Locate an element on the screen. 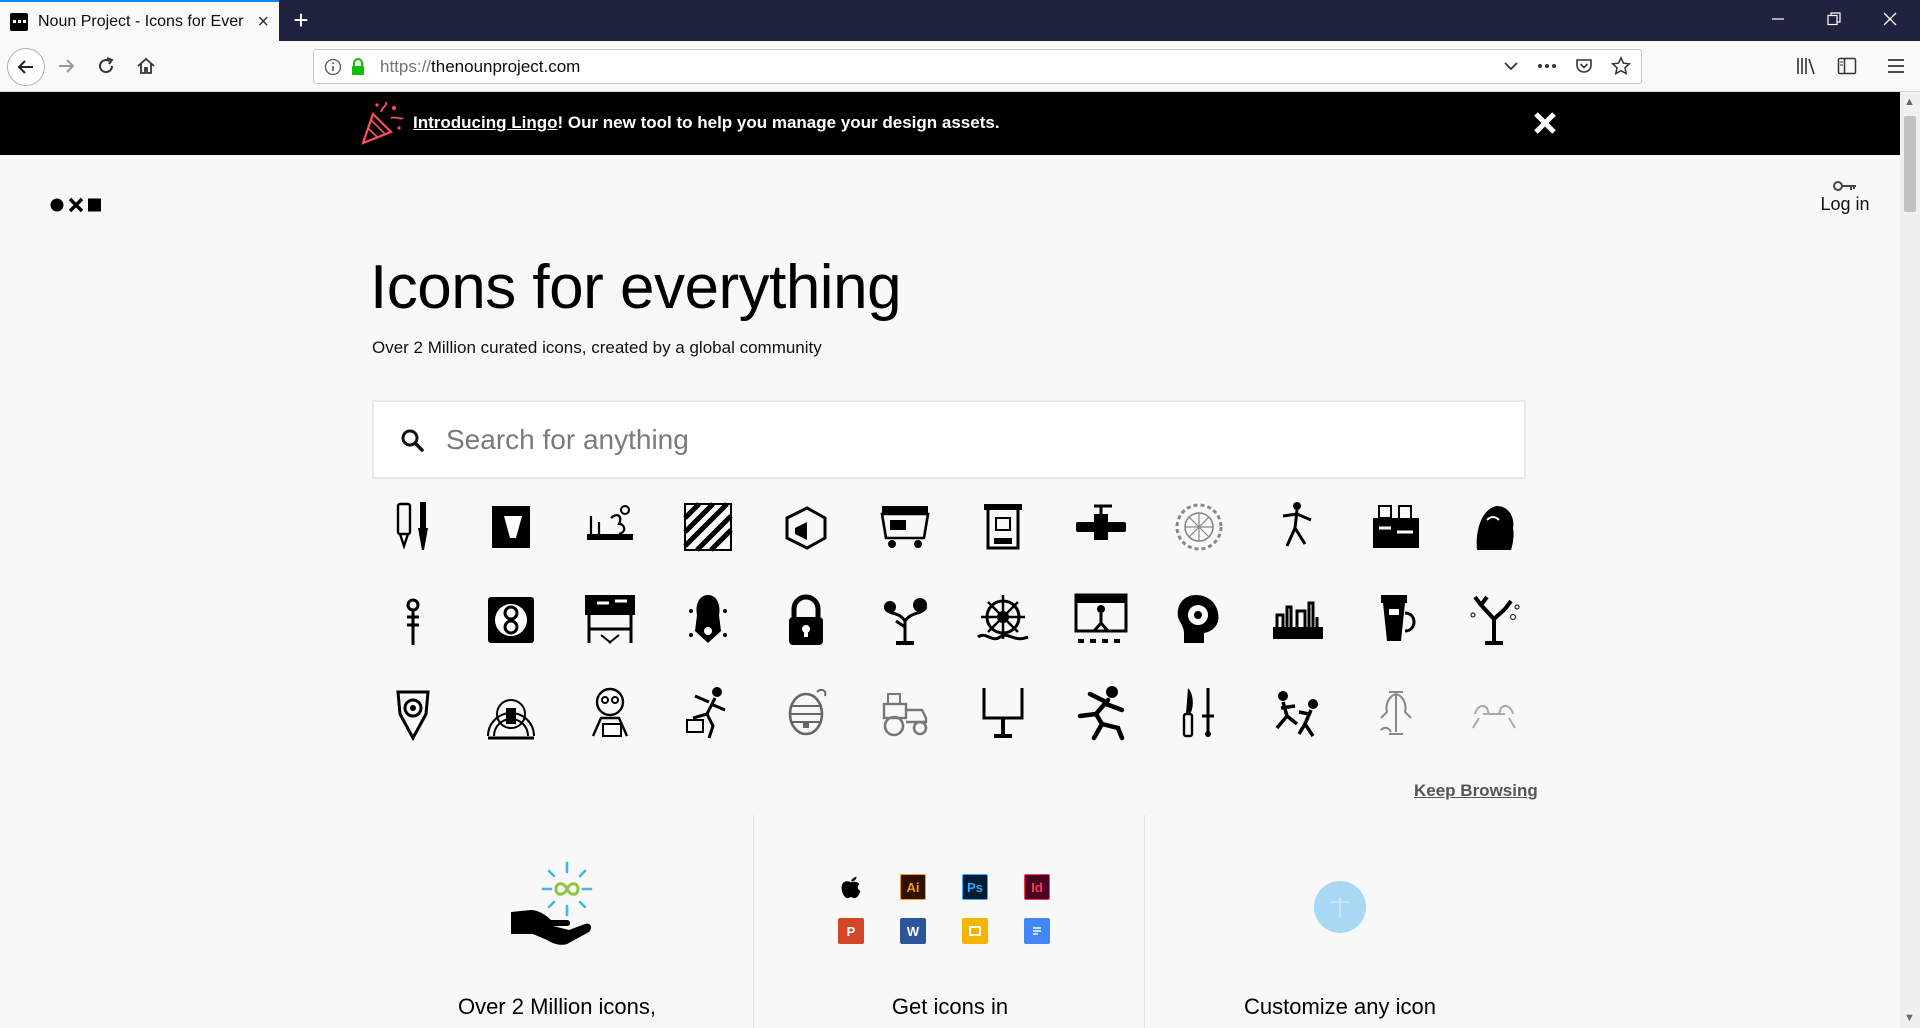 The height and width of the screenshot is (1028, 1920). gear-wheel-icon is located at coordinates (1199, 527).